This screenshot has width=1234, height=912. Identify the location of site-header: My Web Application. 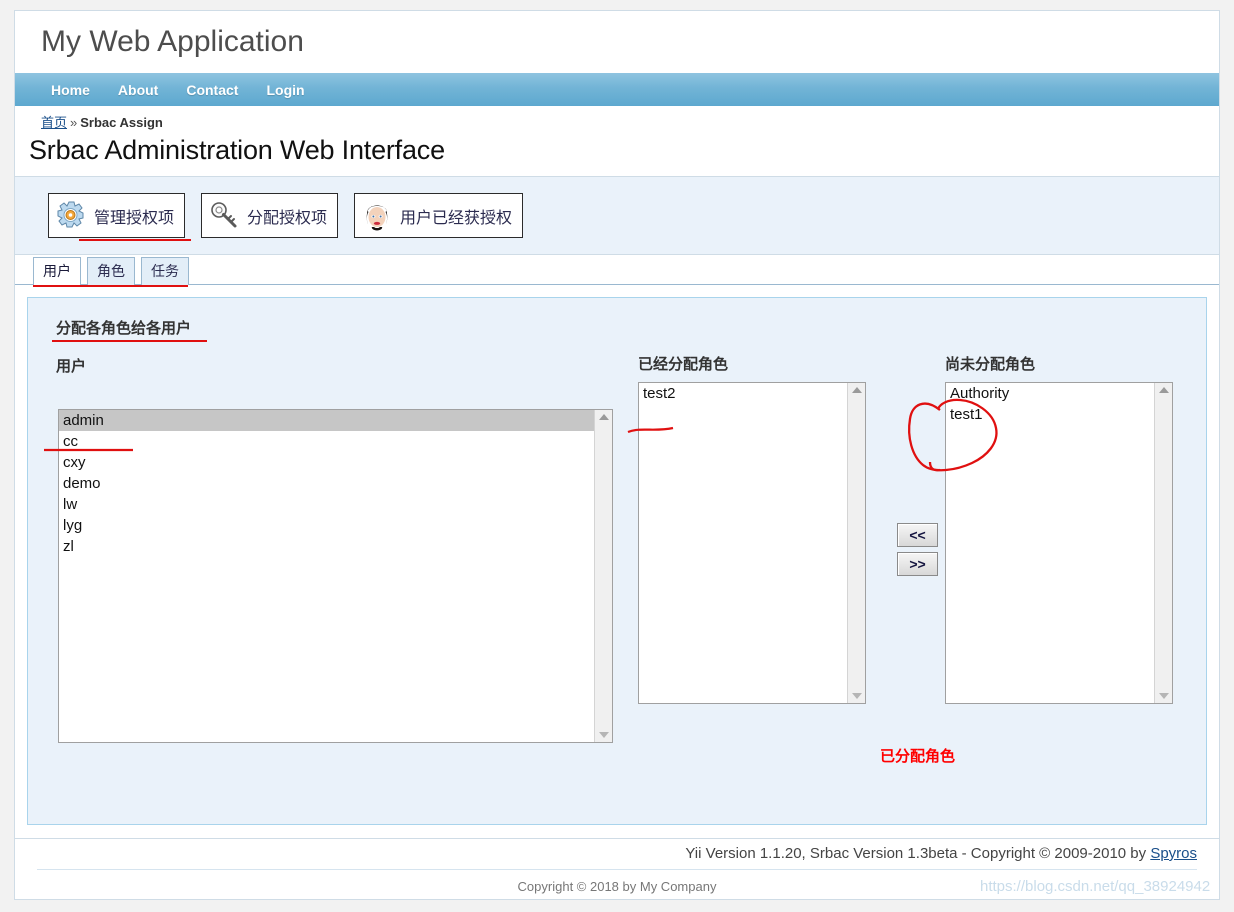
(617, 42).